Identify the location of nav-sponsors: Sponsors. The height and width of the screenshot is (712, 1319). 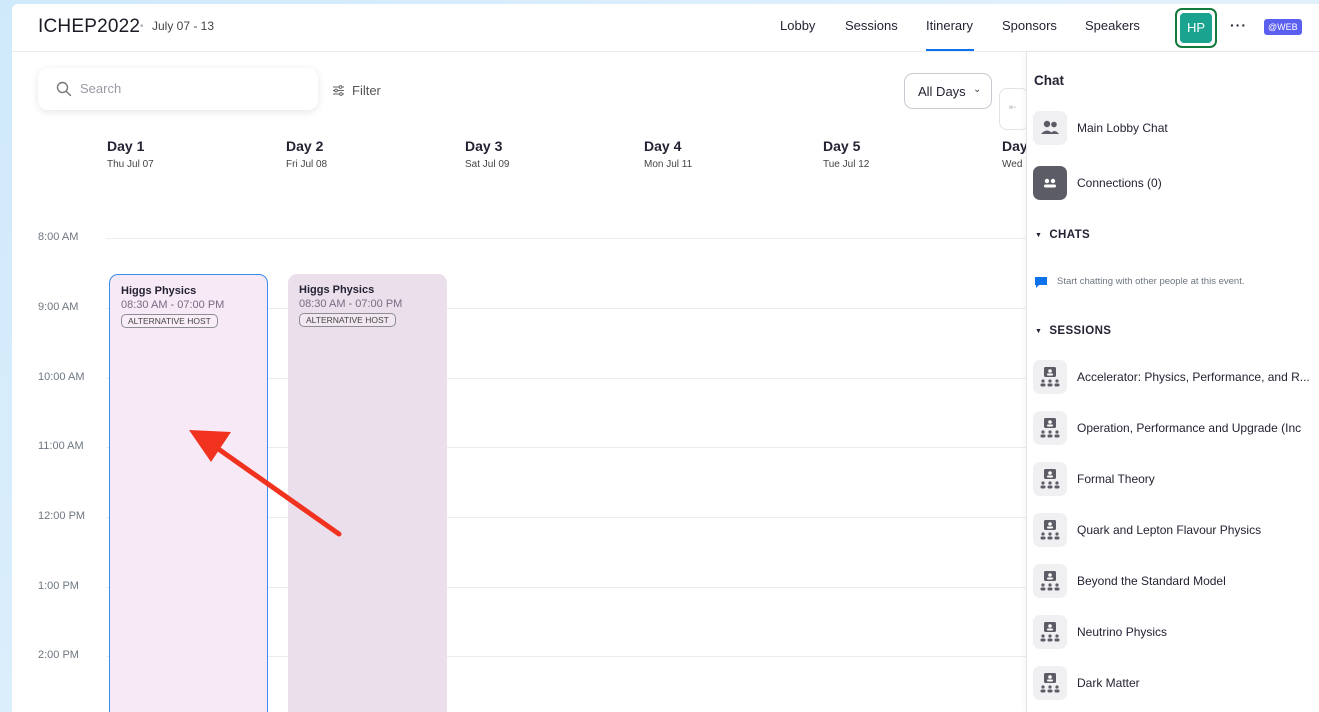
(1029, 25).